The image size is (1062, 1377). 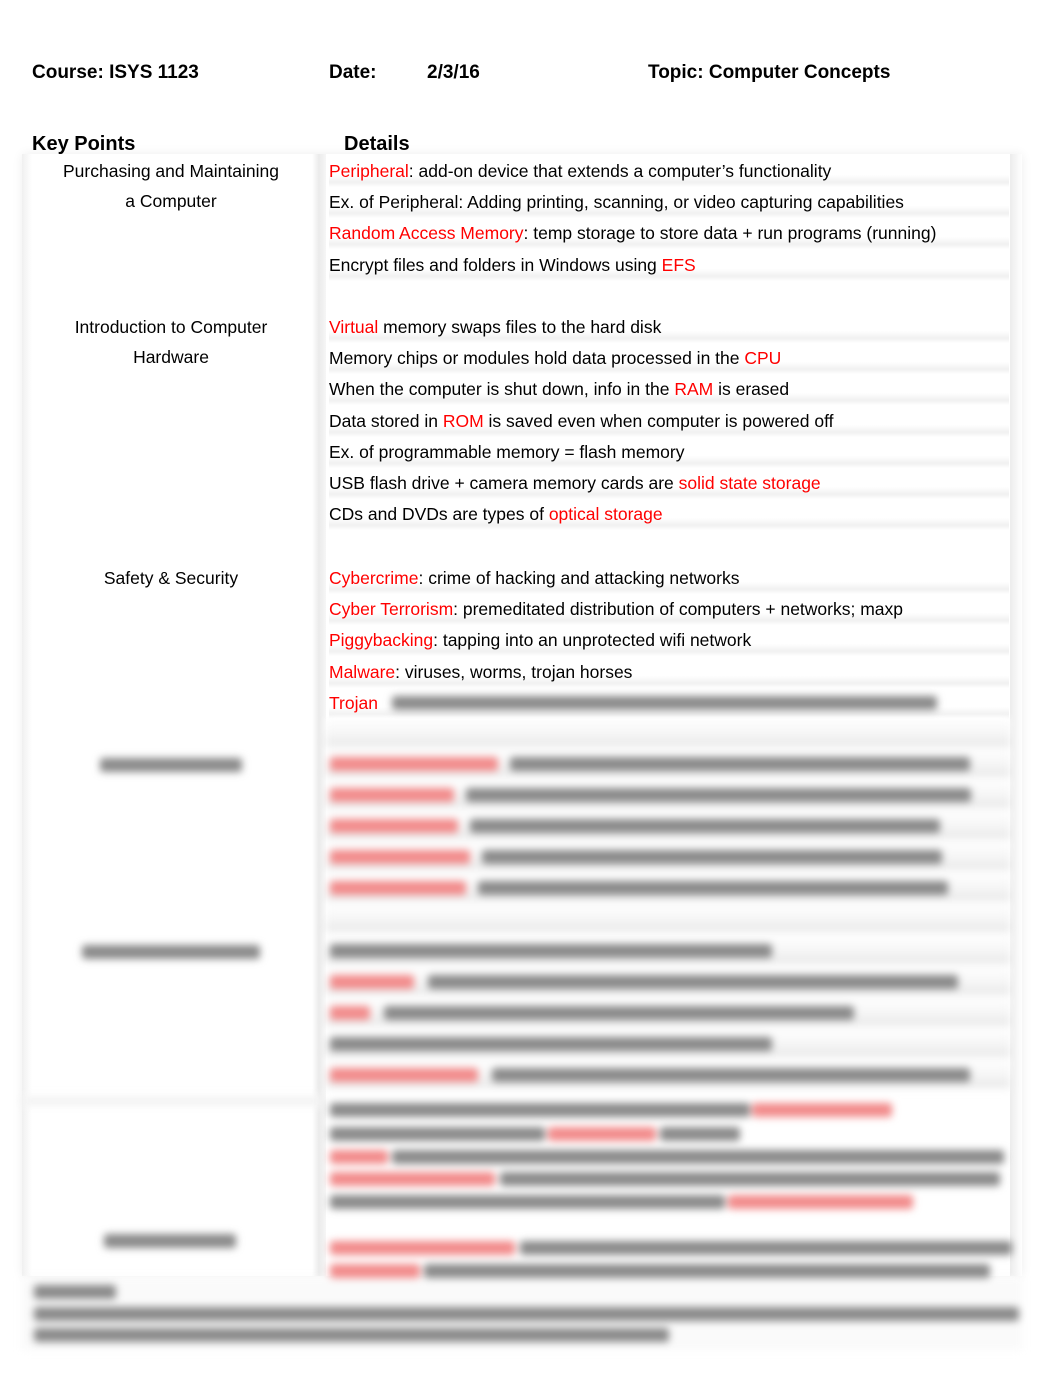 What do you see at coordinates (514, 671) in the screenshot?
I see `detail-text: : viruses, worms, trojan horses` at bounding box center [514, 671].